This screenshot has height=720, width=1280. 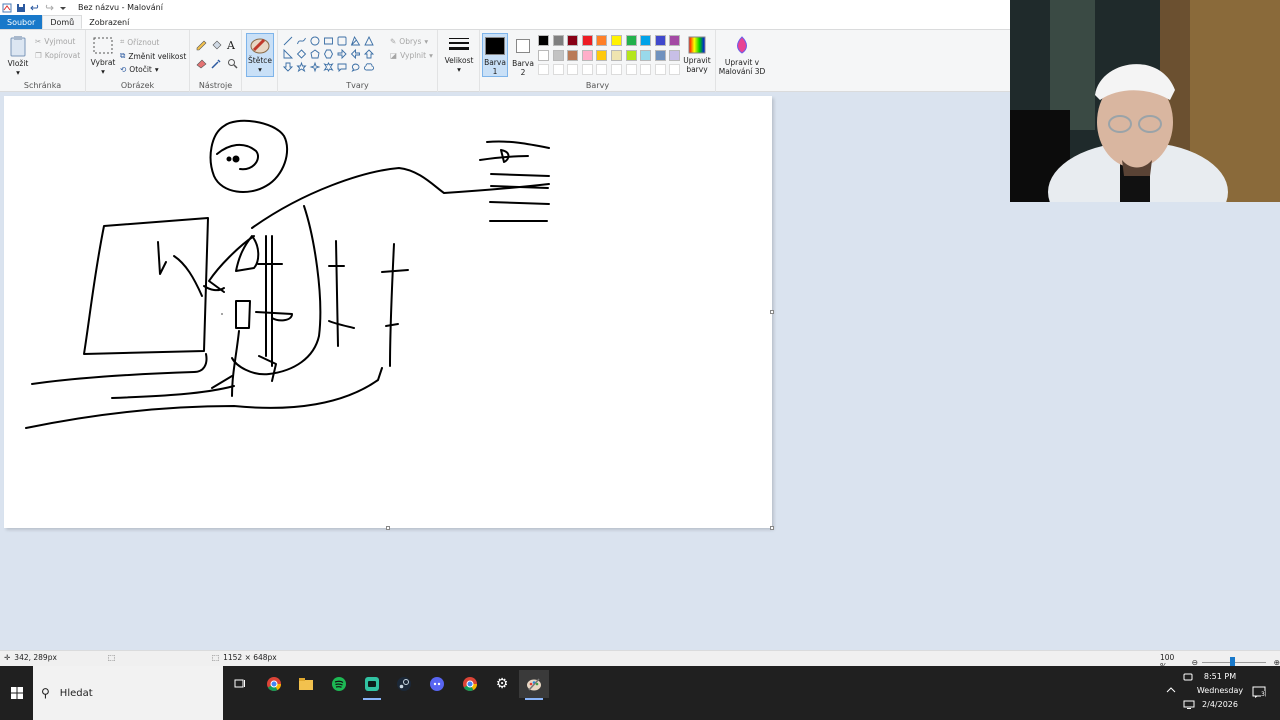 What do you see at coordinates (404, 684) in the screenshot?
I see `steam-icon` at bounding box center [404, 684].